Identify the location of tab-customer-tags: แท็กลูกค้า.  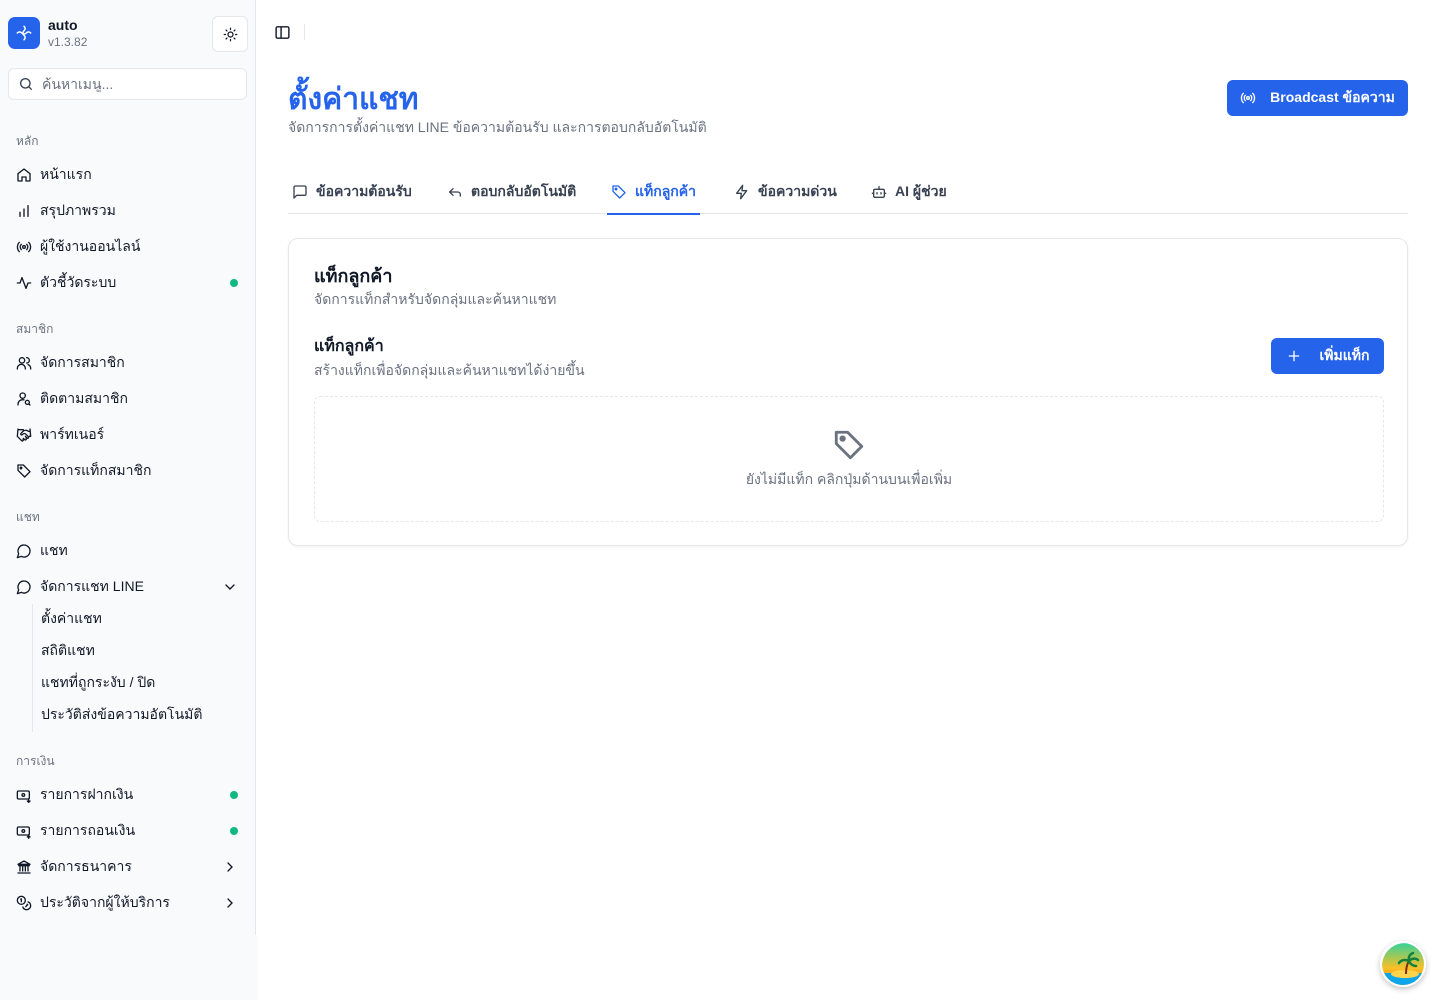
(654, 192).